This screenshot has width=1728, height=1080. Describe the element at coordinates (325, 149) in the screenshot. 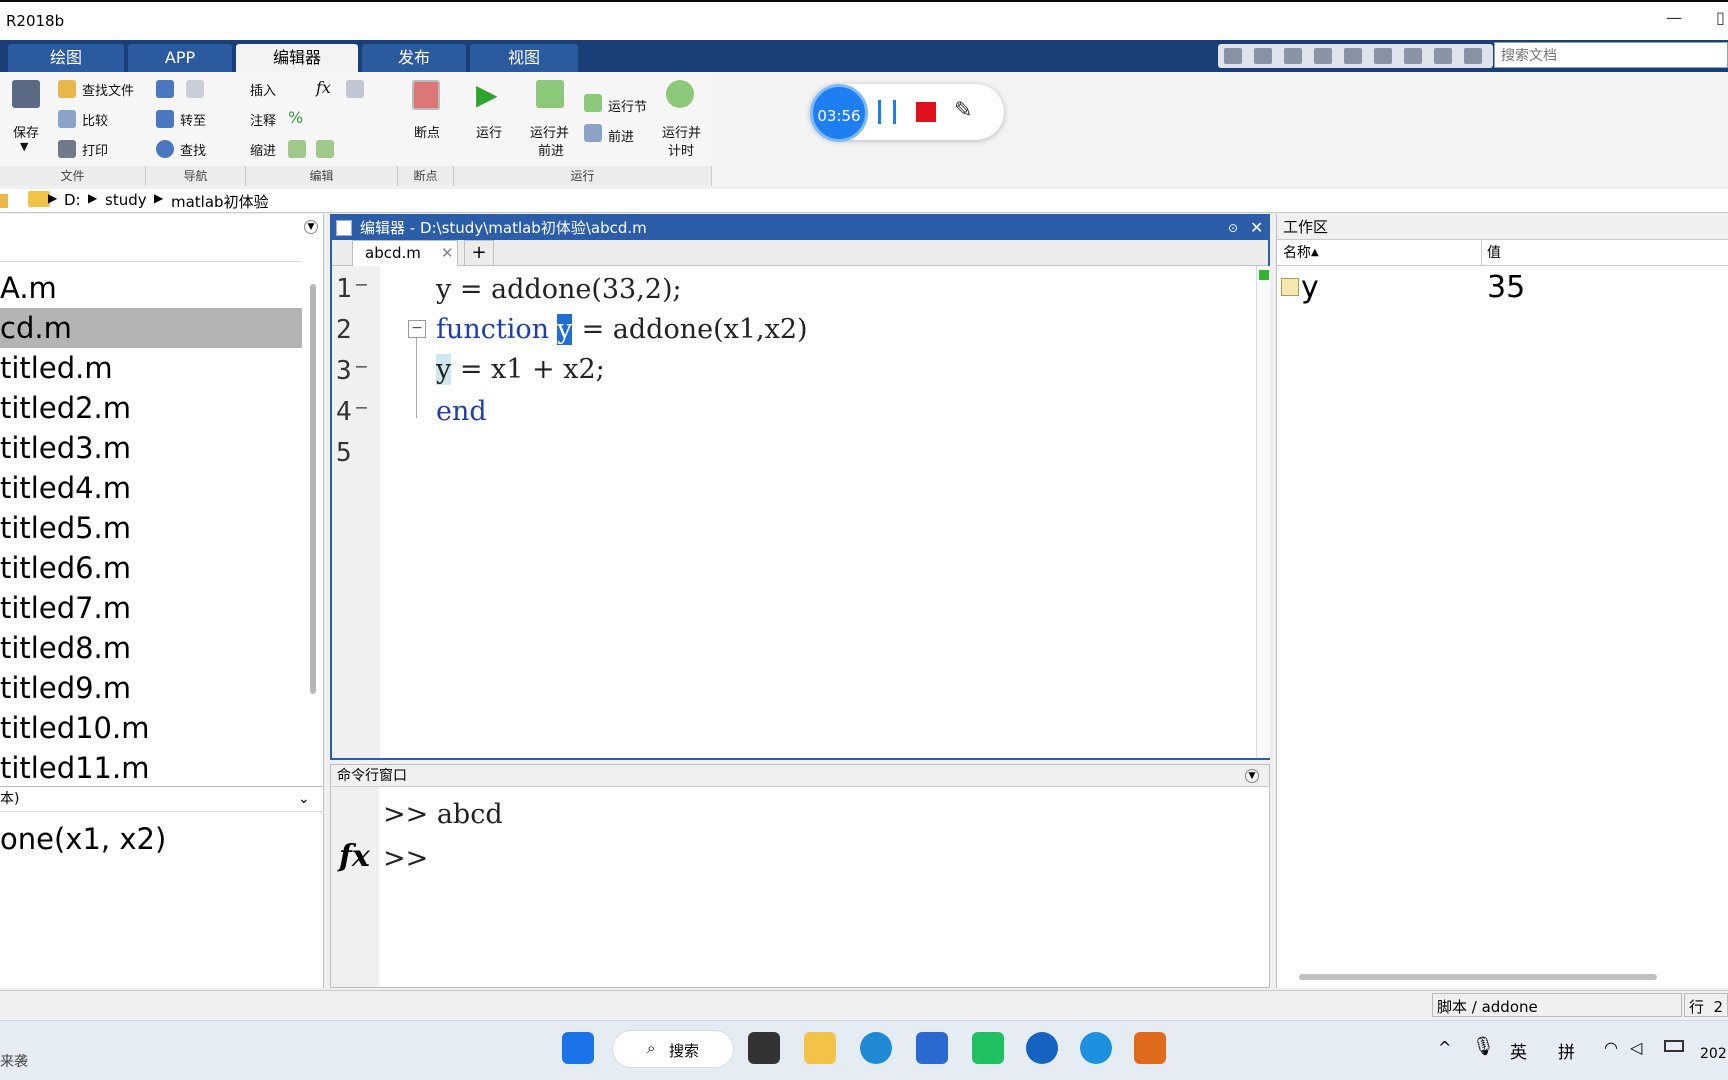

I see `decrease-indent-icon` at that location.